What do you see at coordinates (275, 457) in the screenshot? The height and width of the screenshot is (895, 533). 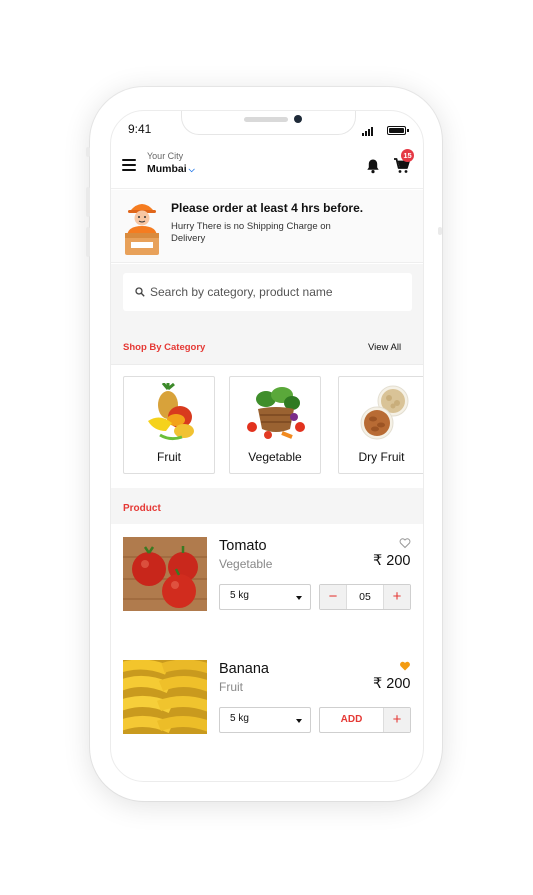 I see `category-label: Vegetable` at bounding box center [275, 457].